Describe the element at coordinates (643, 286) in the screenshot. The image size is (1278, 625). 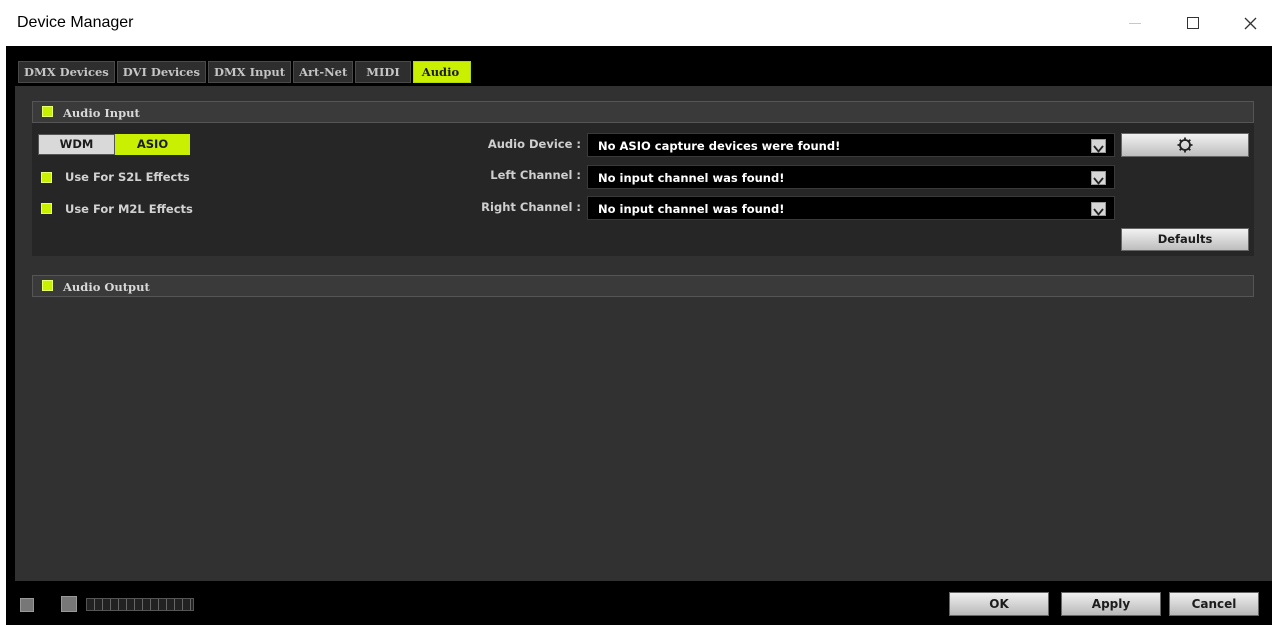
I see `audio-output-header: Audio Output` at that location.